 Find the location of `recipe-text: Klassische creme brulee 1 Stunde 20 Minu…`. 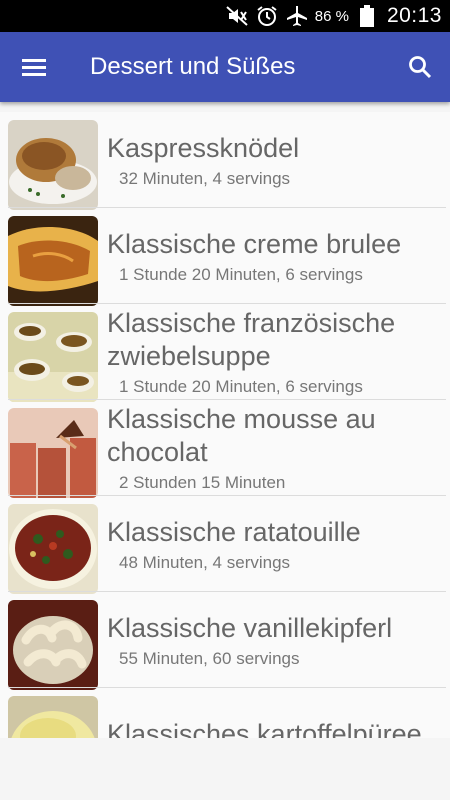

recipe-text: Klassische creme brulee 1 Stunde 20 Minu… is located at coordinates (273, 256).